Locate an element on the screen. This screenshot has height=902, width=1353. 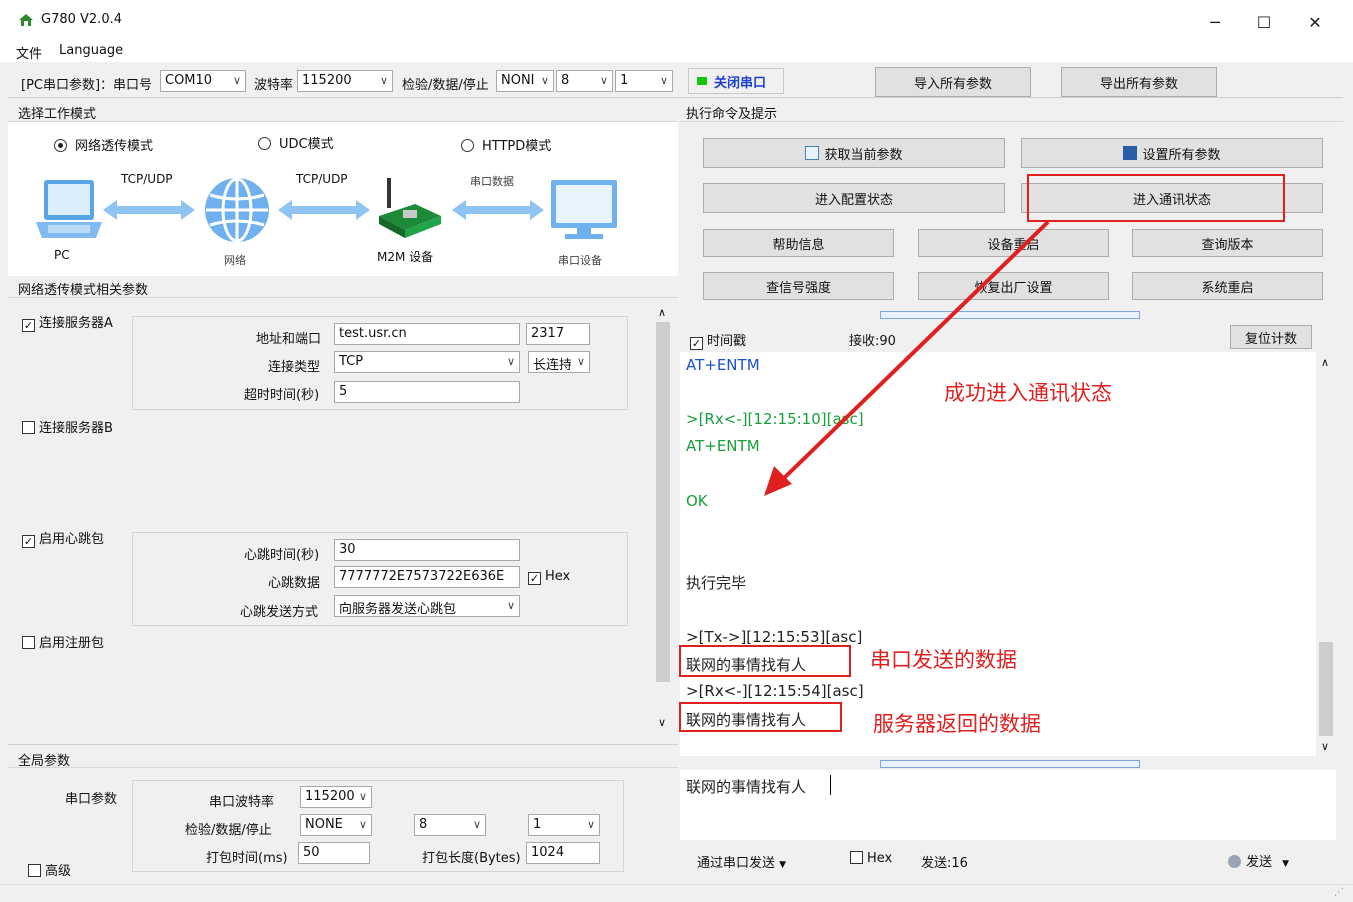
annotation-sent-text: 串口发送的数据 is located at coordinates (943, 660).